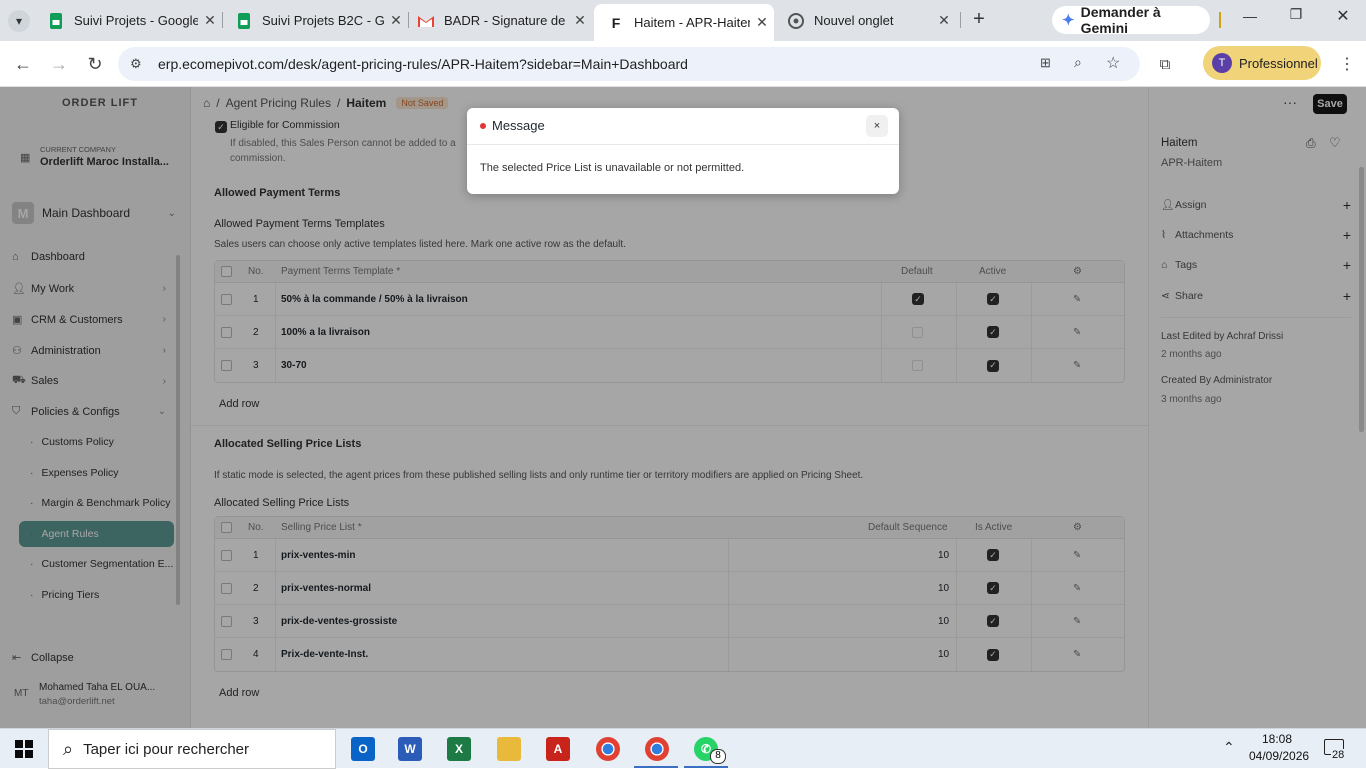  What do you see at coordinates (877, 126) in the screenshot?
I see `close-dialog-button: ×` at bounding box center [877, 126].